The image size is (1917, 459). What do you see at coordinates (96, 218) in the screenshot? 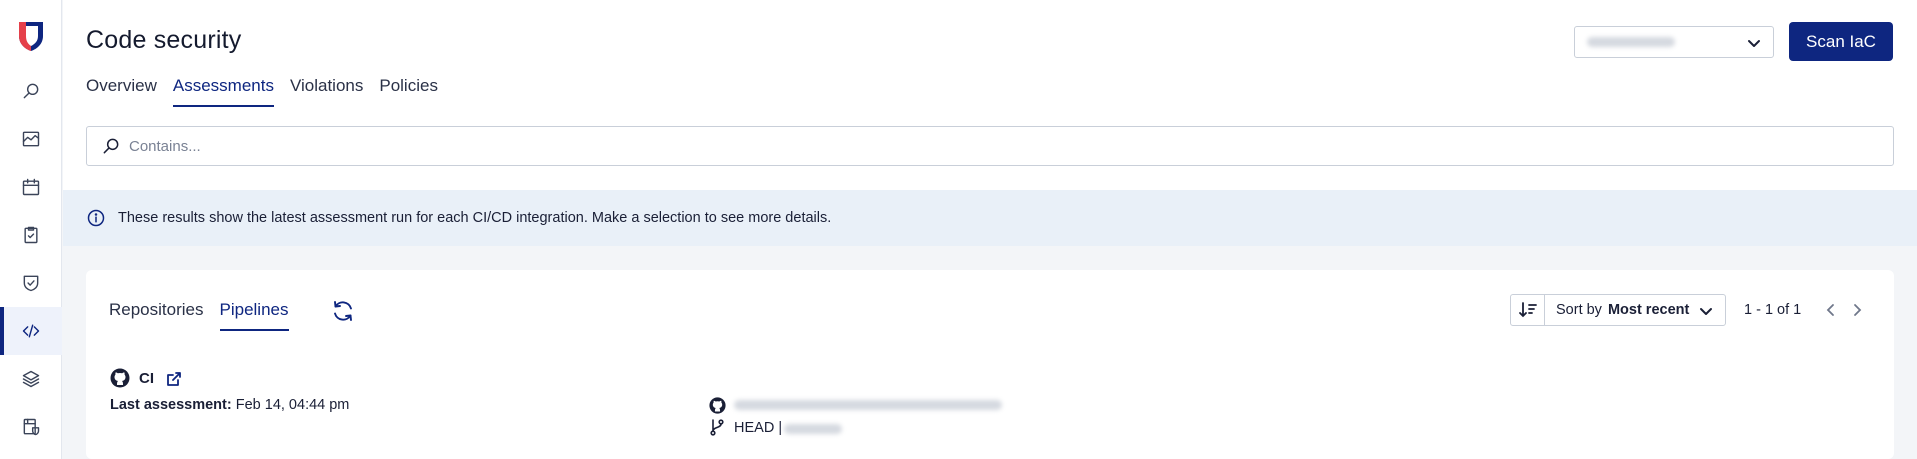
I see `info-icon` at bounding box center [96, 218].